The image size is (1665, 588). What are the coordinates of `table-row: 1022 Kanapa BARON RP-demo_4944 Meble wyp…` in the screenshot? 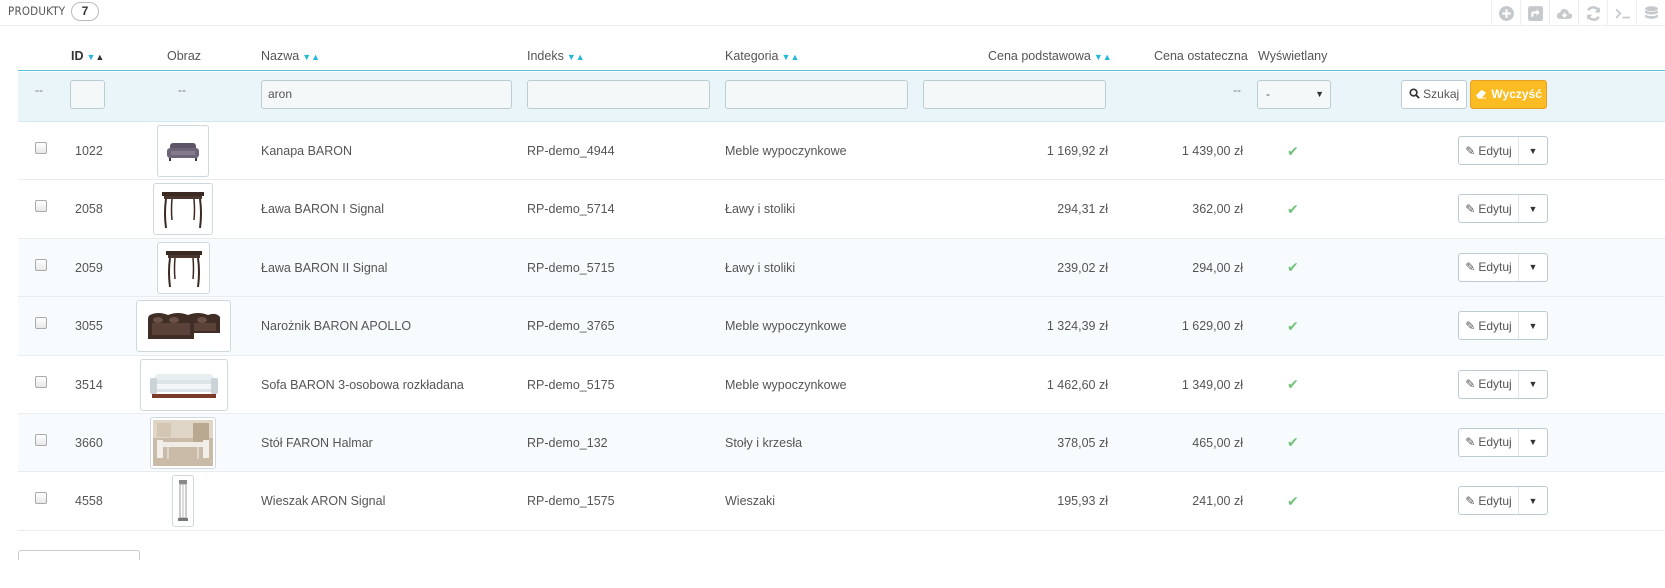 It's located at (841, 151).